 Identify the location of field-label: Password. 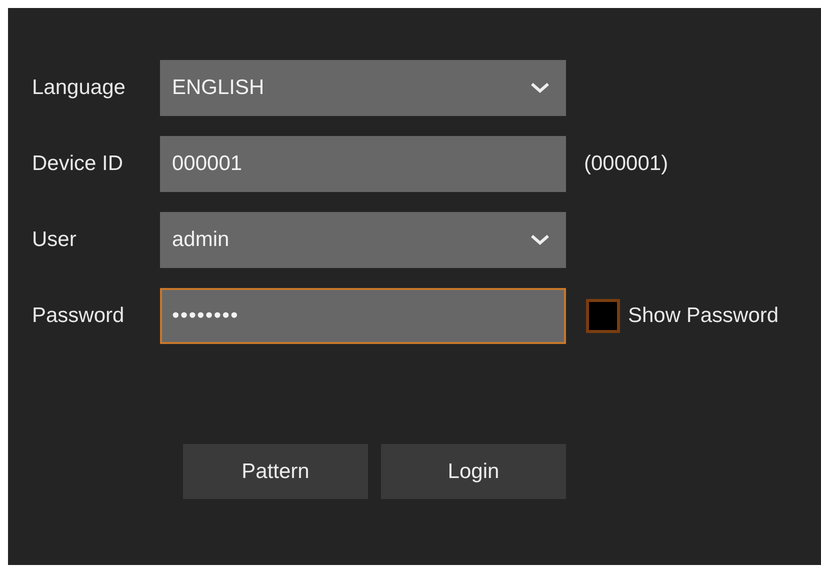
(79, 316).